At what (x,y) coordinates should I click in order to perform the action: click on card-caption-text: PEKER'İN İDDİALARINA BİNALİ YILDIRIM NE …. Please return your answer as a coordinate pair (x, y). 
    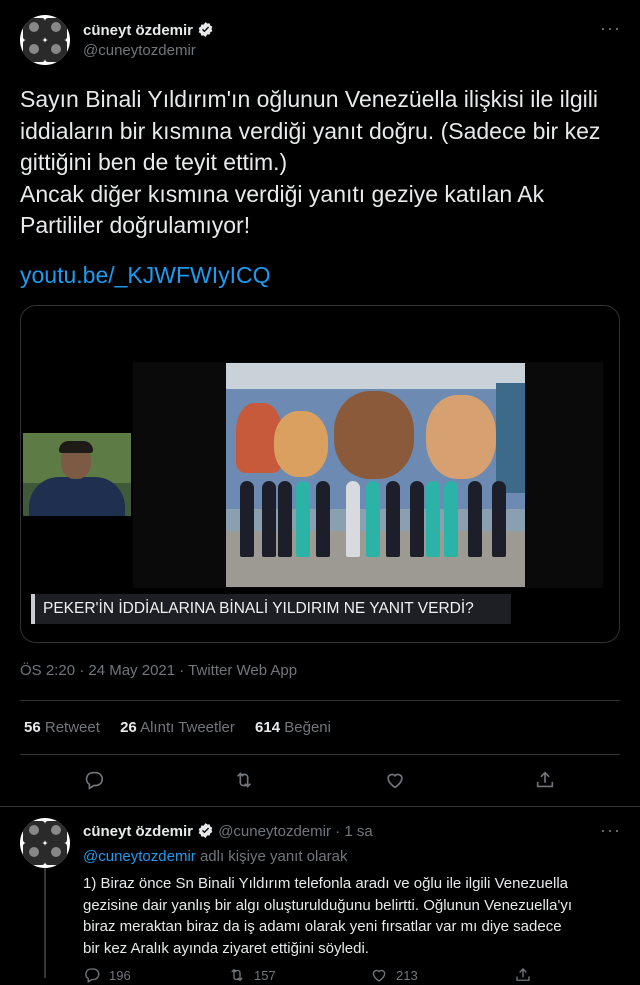
    Looking at the image, I should click on (258, 608).